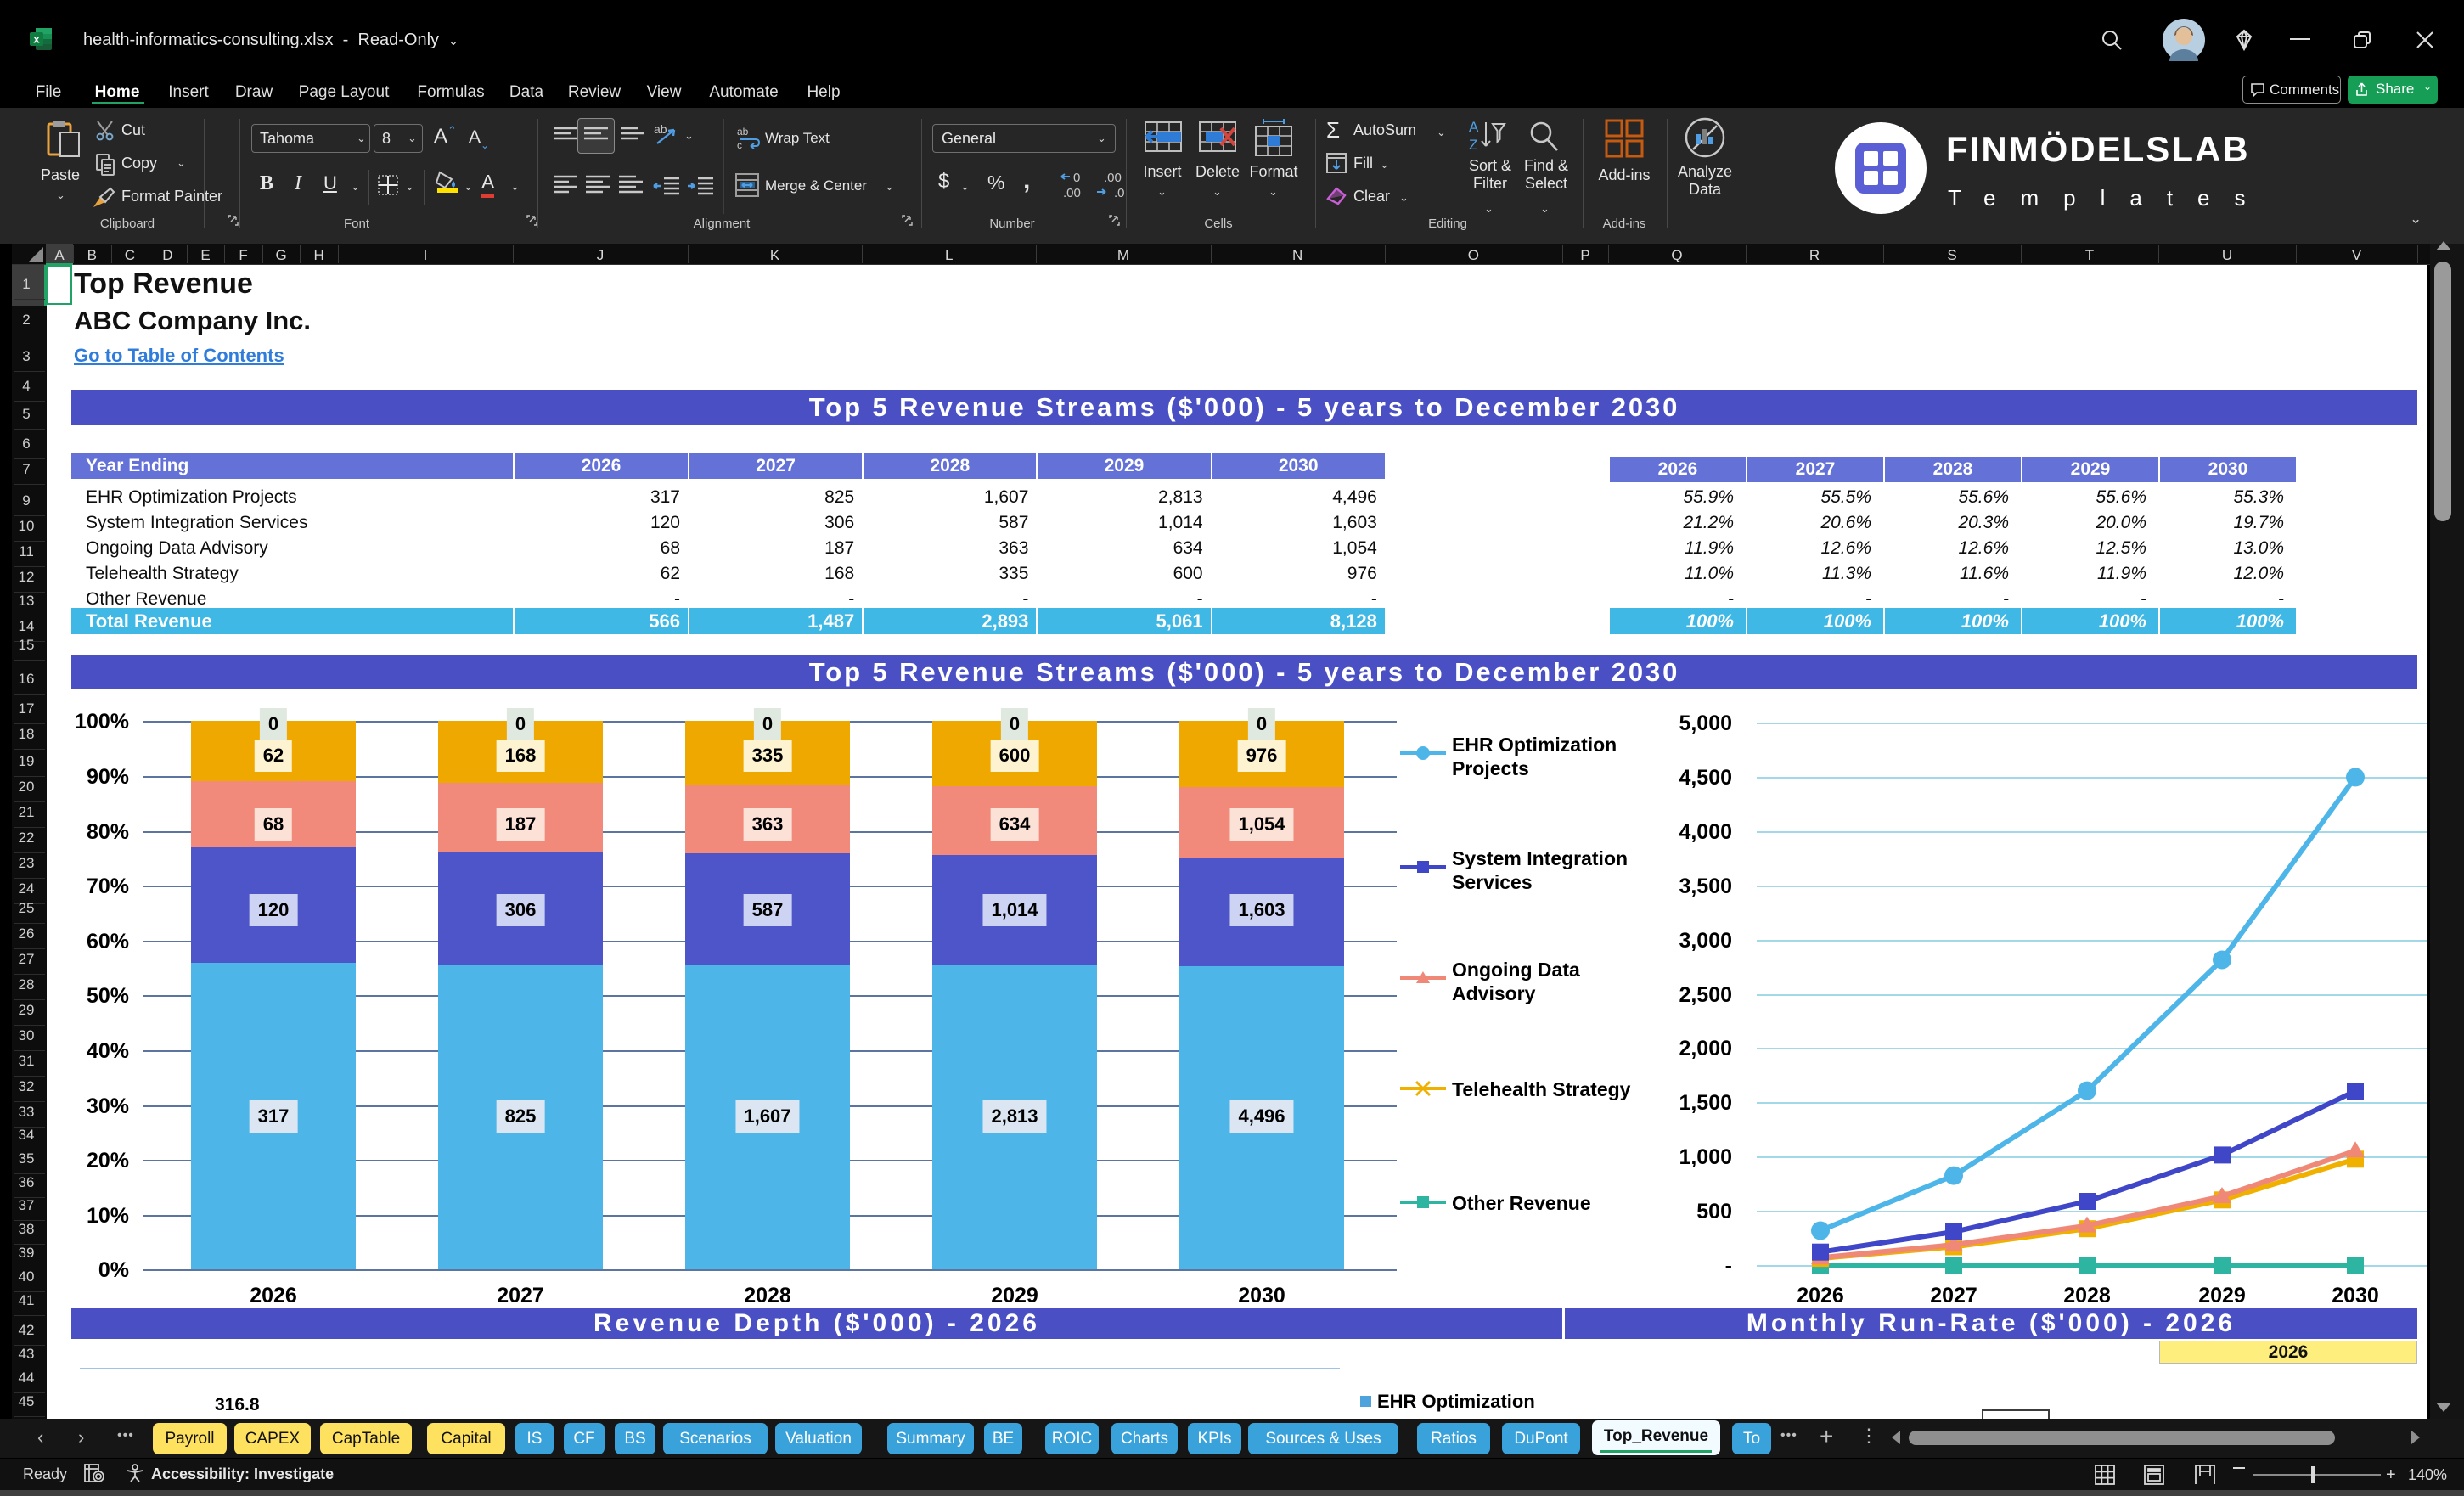 The width and height of the screenshot is (2464, 1496). What do you see at coordinates (36, 39) in the screenshot?
I see `svg-text: x` at bounding box center [36, 39].